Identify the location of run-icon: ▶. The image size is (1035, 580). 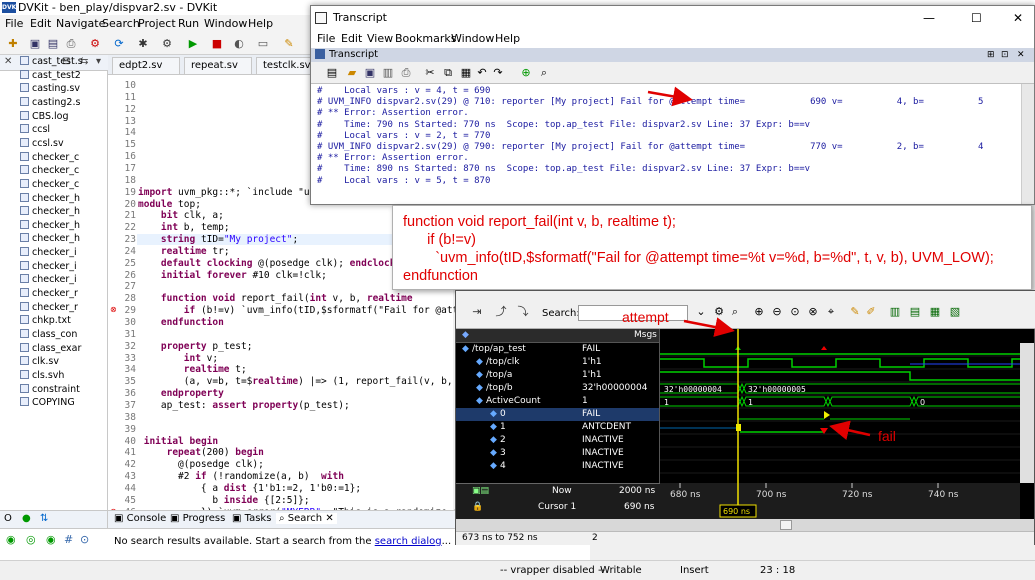
(193, 44).